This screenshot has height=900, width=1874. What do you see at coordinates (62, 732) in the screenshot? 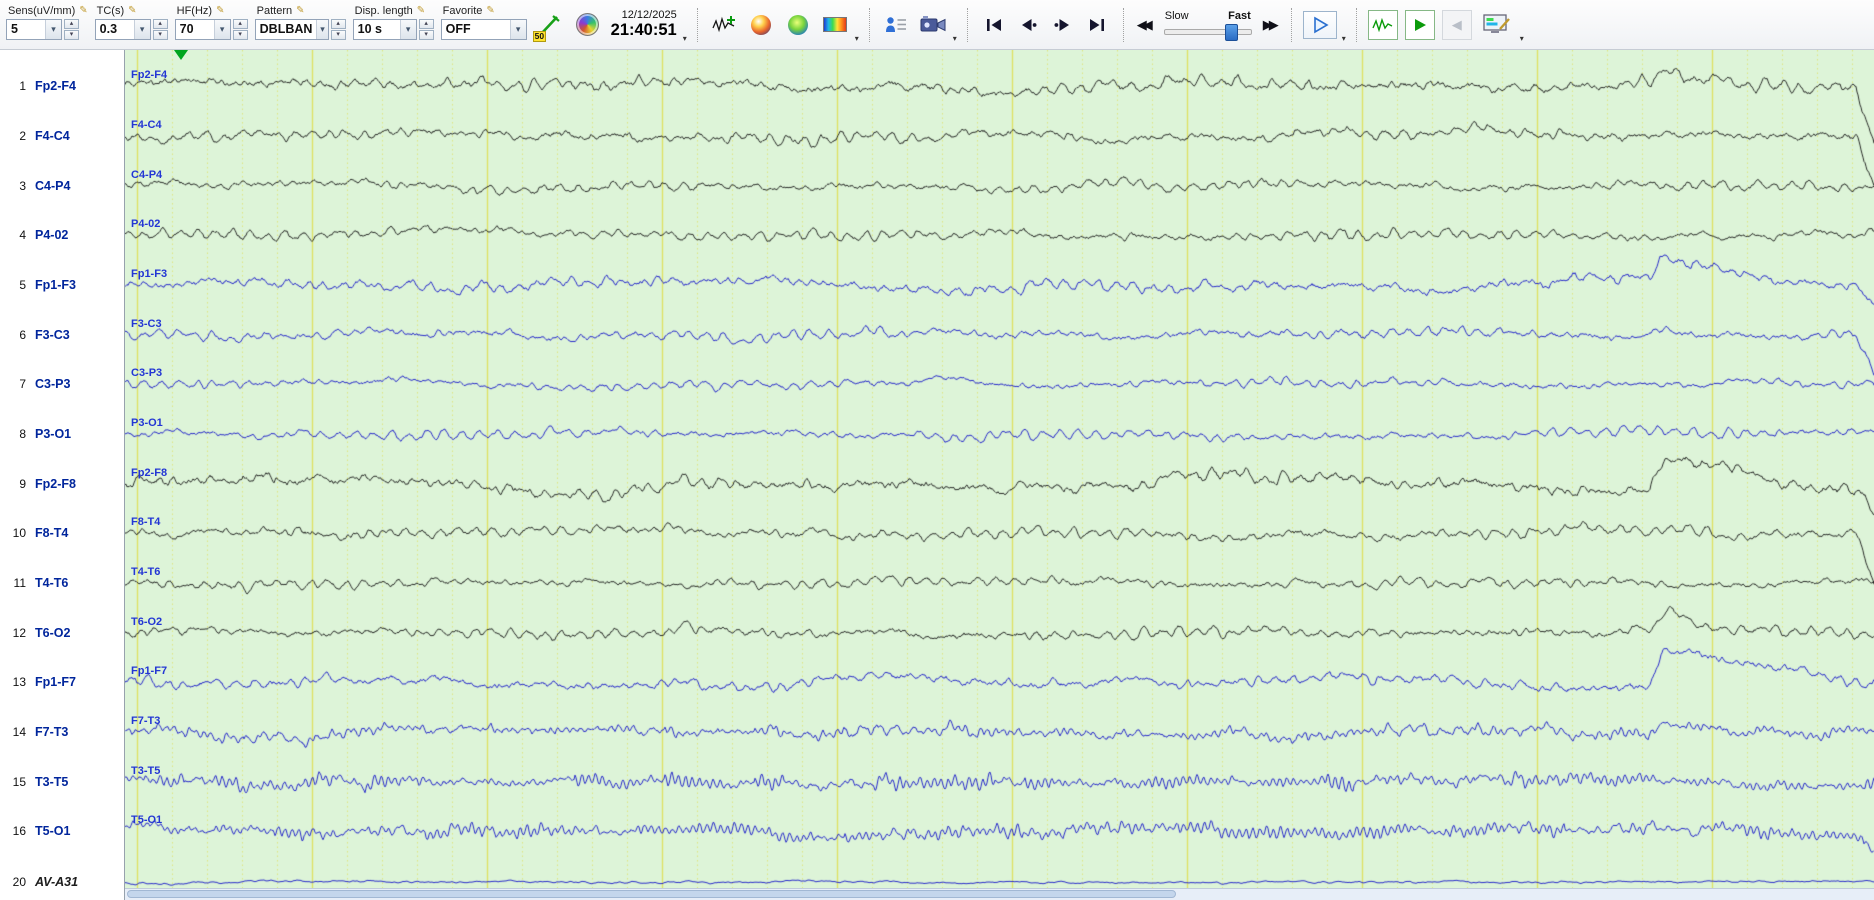
I see `channel-row: 14 F7-T3` at bounding box center [62, 732].